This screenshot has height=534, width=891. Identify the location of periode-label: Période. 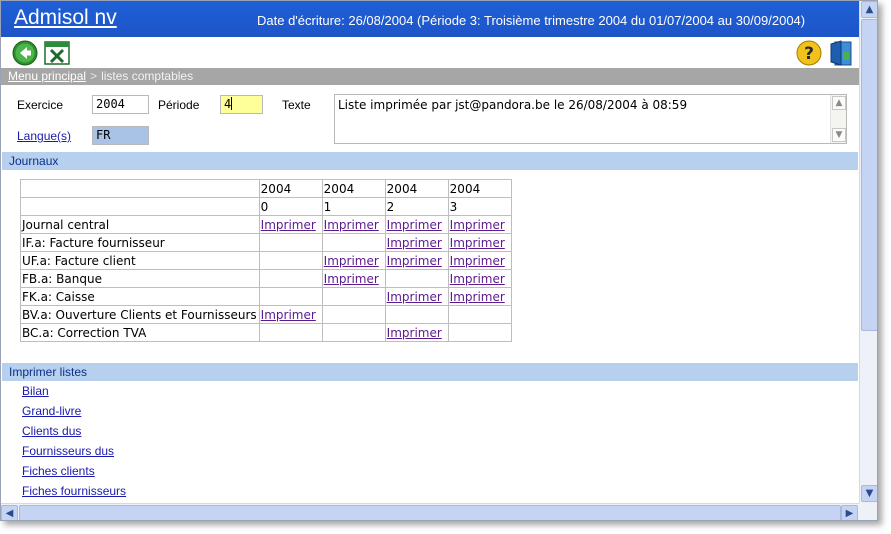
(179, 105).